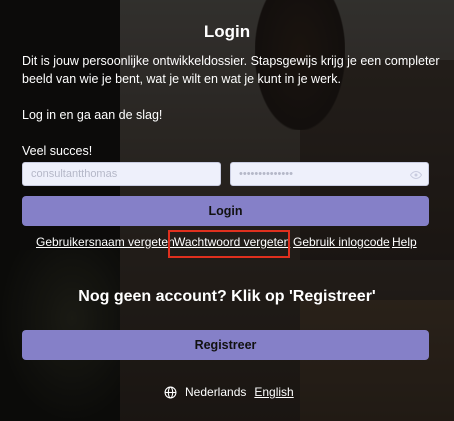 Image resolution: width=454 pixels, height=421 pixels. I want to click on password-input: ••••••••••••••, so click(329, 174).